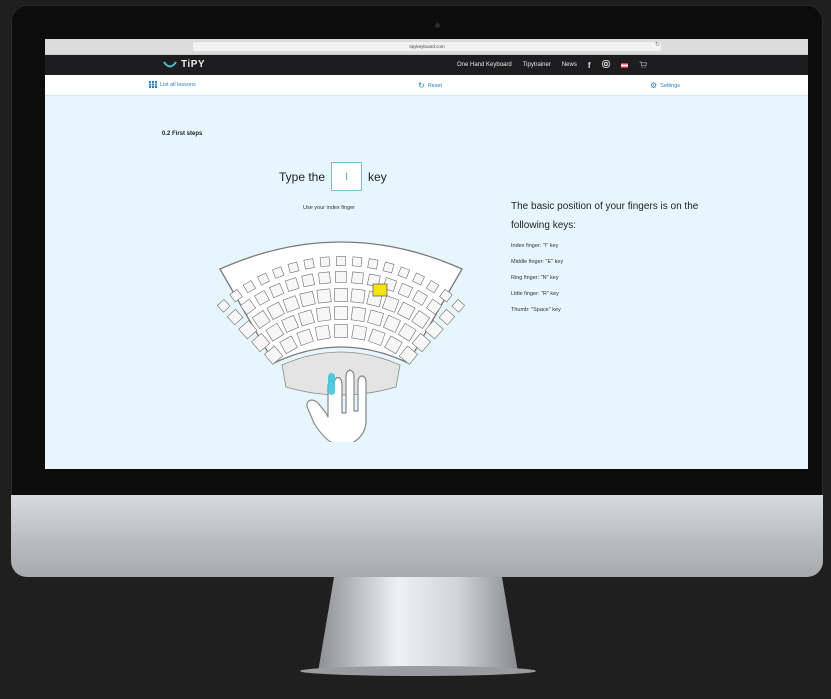 This screenshot has height=699, width=831. Describe the element at coordinates (569, 65) in the screenshot. I see `nav-link-news: News` at that location.